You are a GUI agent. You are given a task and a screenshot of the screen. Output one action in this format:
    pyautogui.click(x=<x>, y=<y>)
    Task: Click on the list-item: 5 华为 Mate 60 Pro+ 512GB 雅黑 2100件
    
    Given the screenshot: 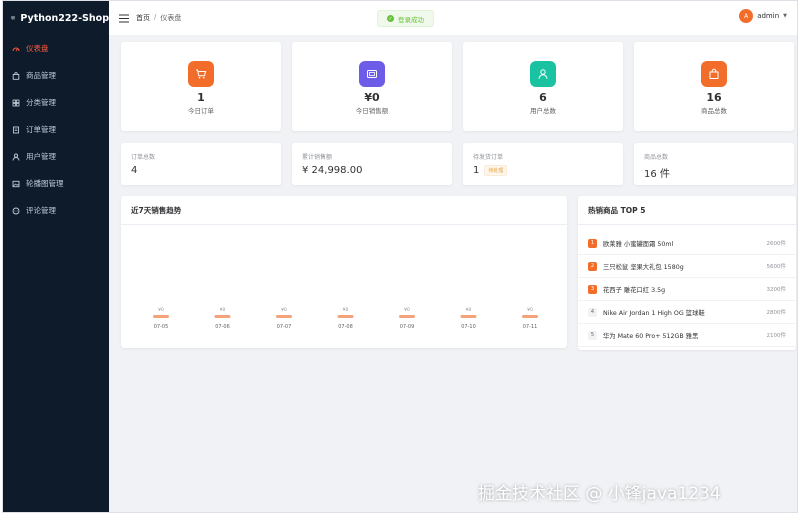 What is the action you would take?
    pyautogui.click(x=687, y=335)
    